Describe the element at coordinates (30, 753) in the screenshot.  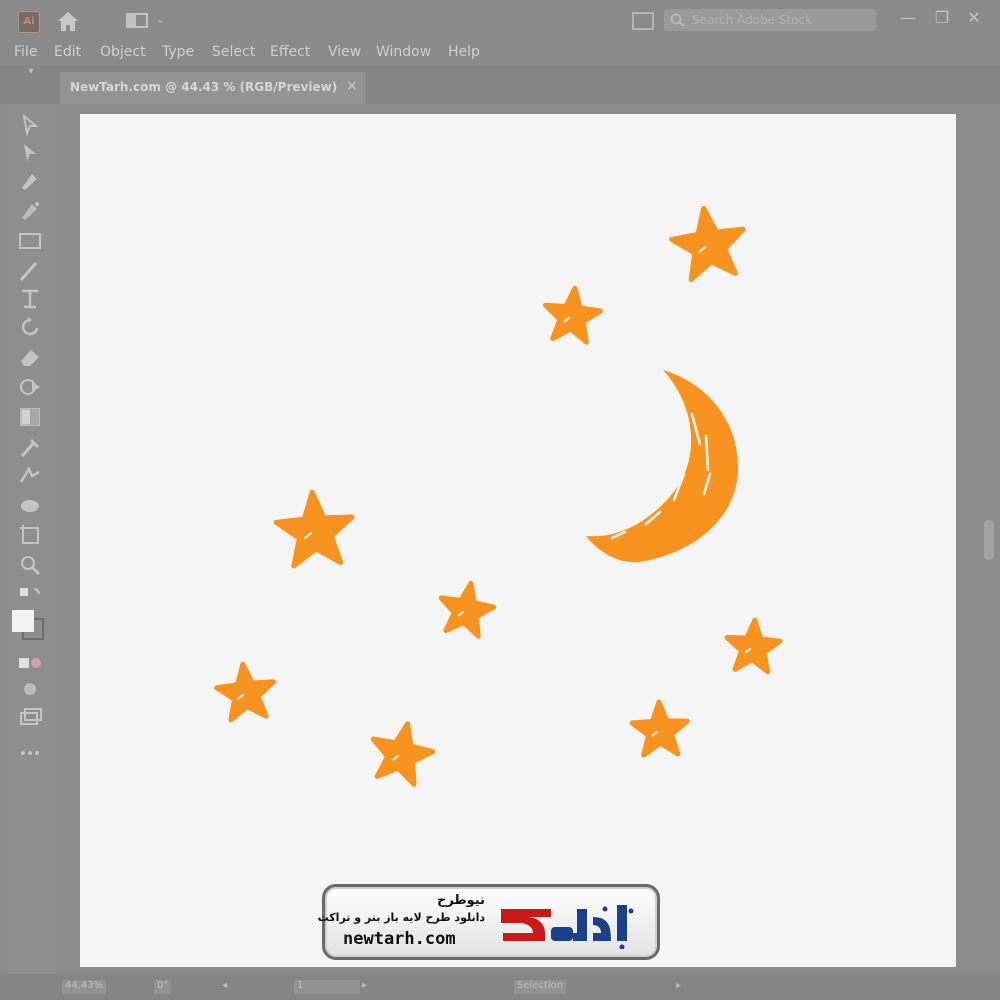
I see `more-tools-icon` at that location.